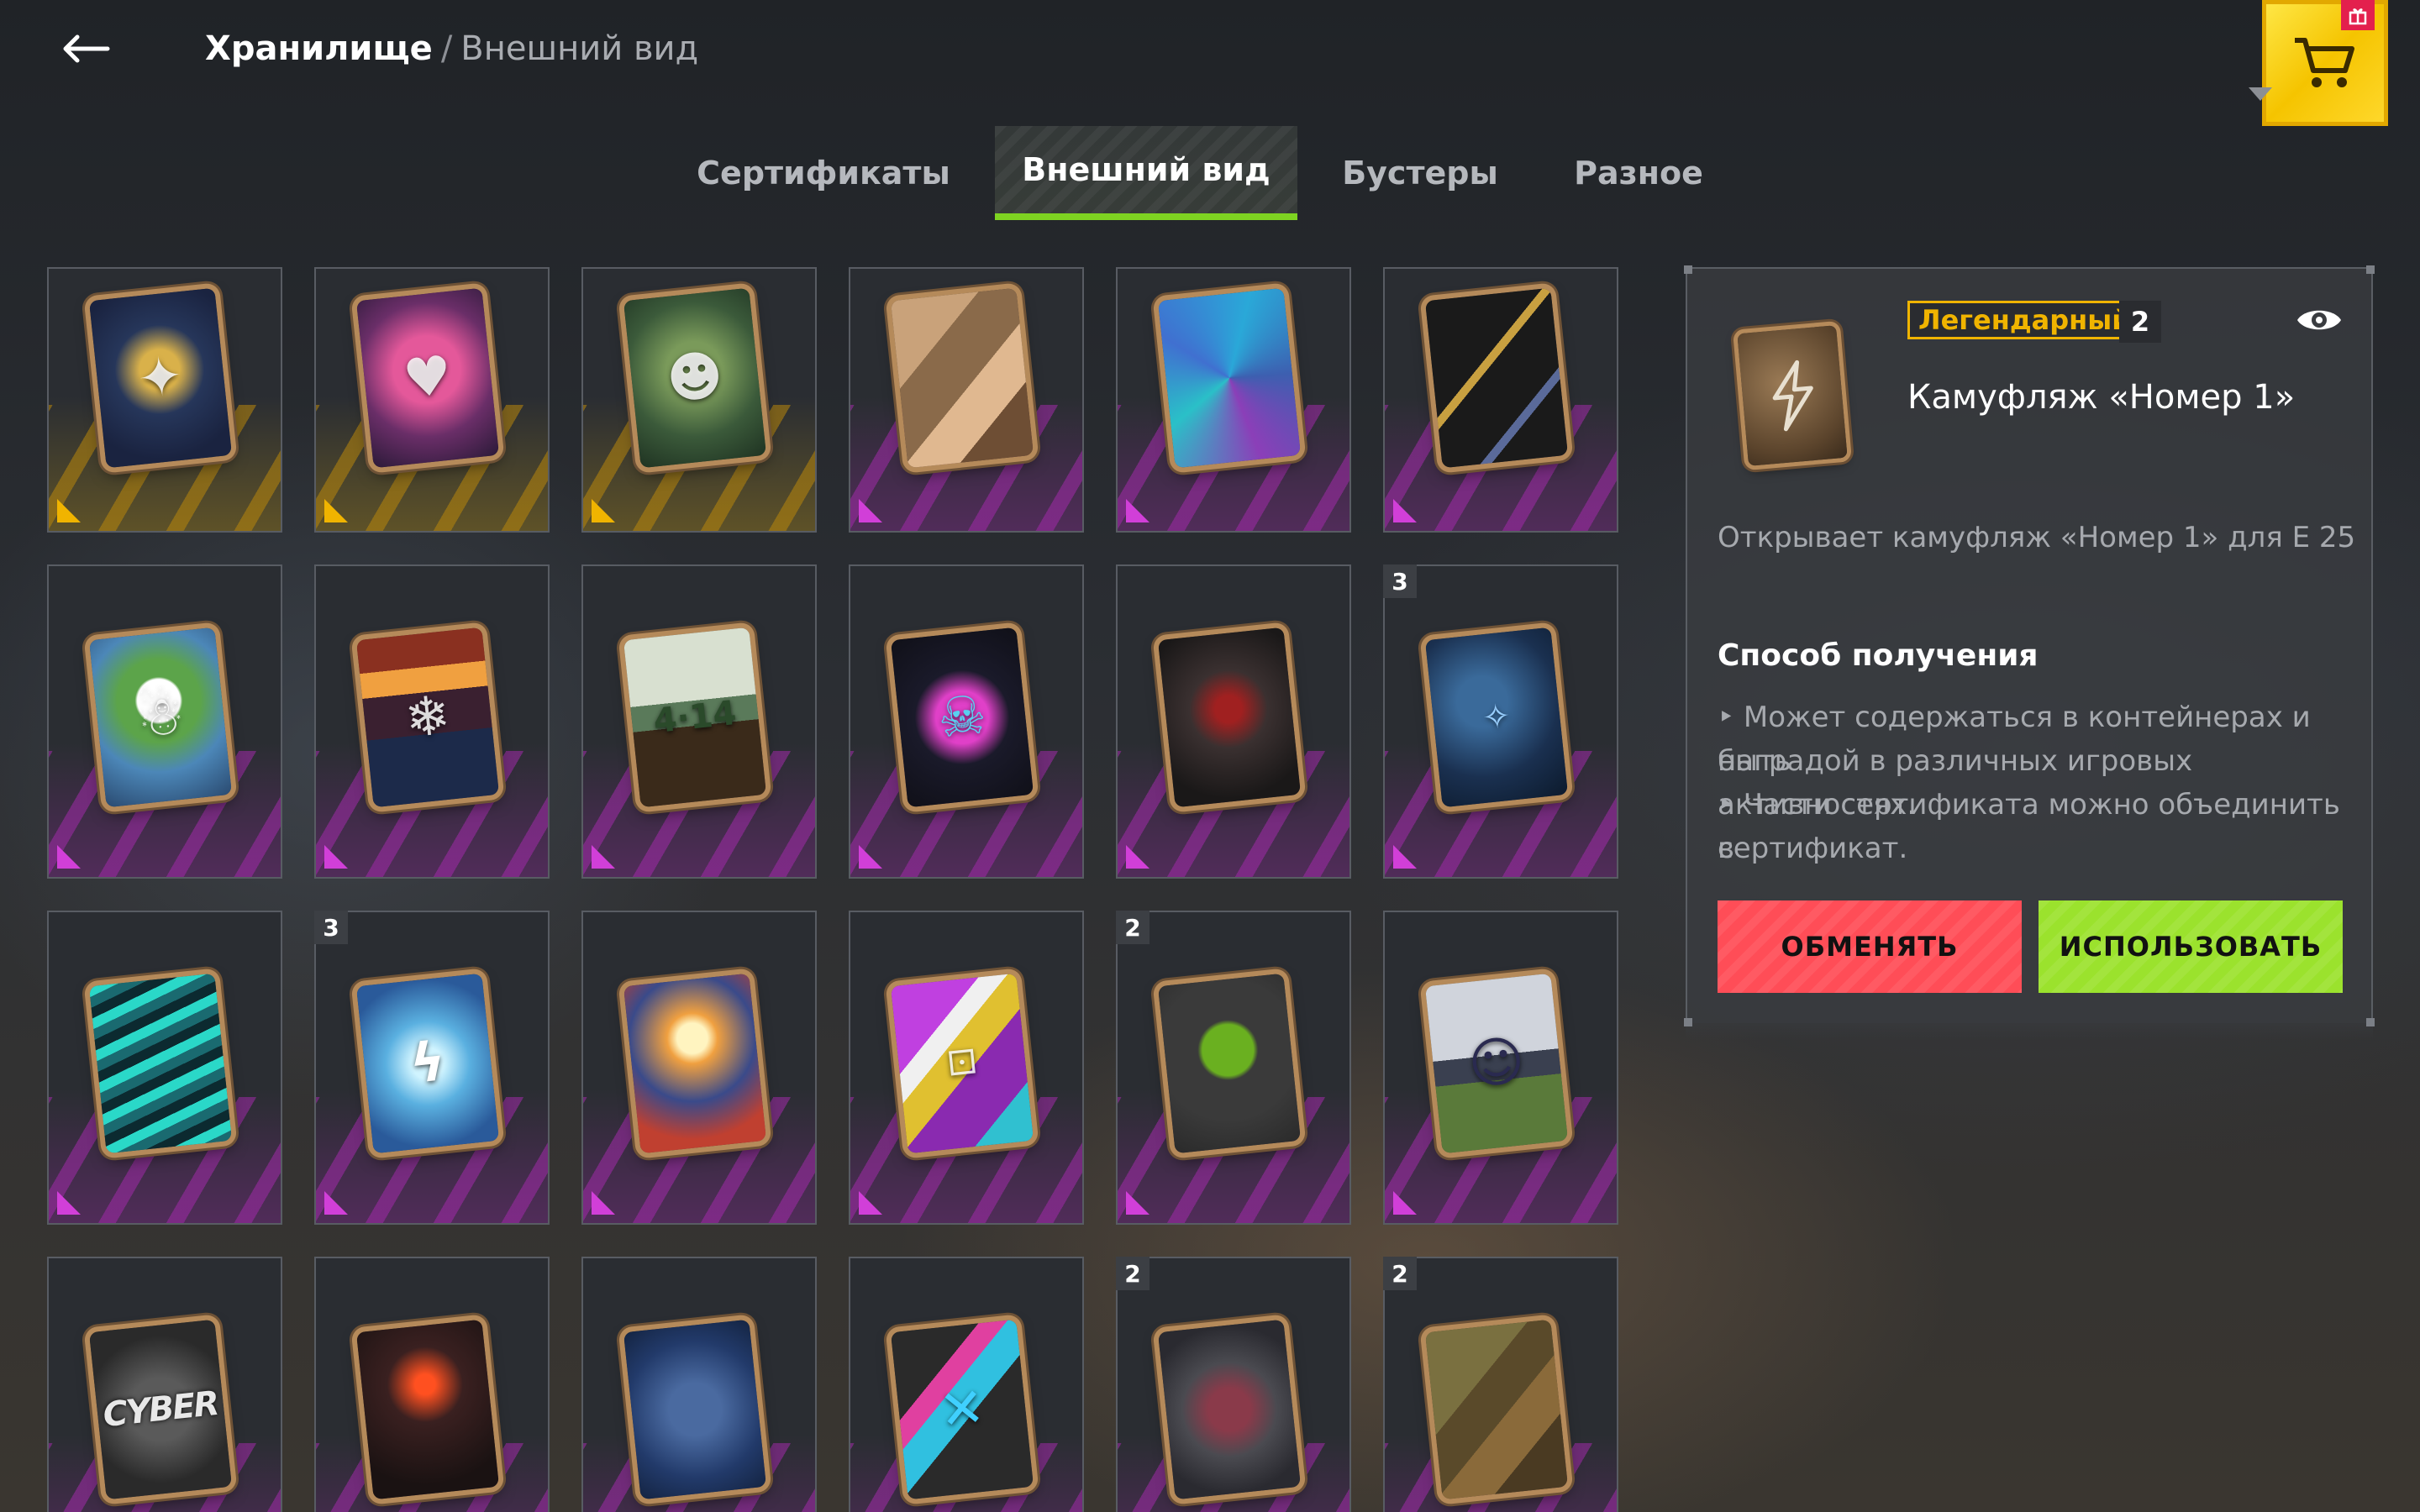 This screenshot has width=2420, height=1512. I want to click on item-card-image: ☺, so click(1497, 1063).